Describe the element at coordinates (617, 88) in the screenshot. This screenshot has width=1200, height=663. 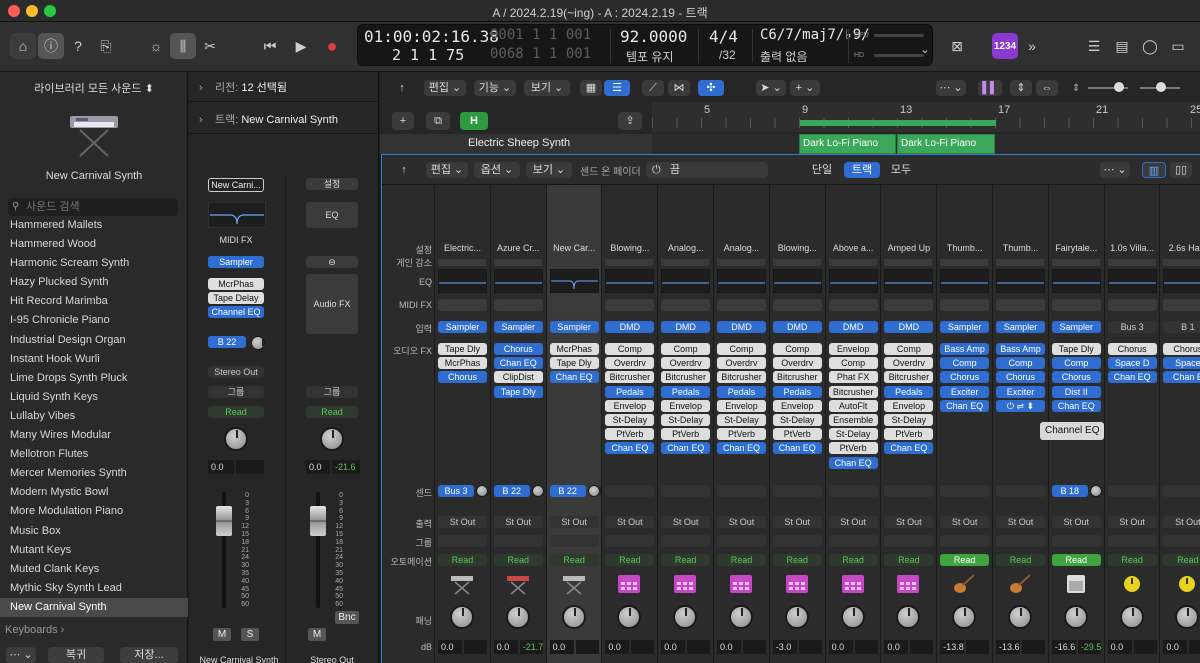
I see `list-view-icon: ☰` at that location.